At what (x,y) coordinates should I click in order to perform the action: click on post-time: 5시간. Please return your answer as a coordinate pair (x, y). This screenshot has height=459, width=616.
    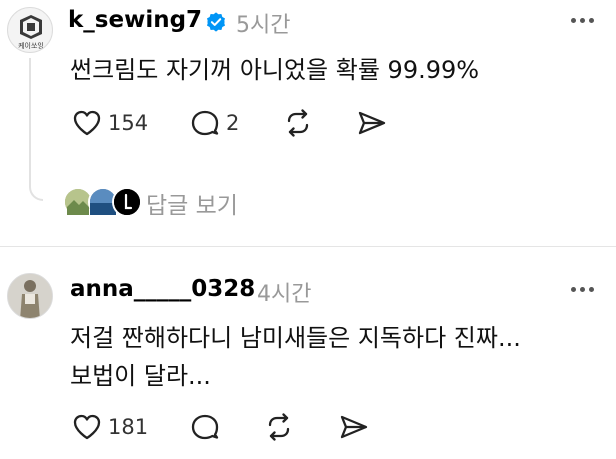
    Looking at the image, I should click on (263, 25).